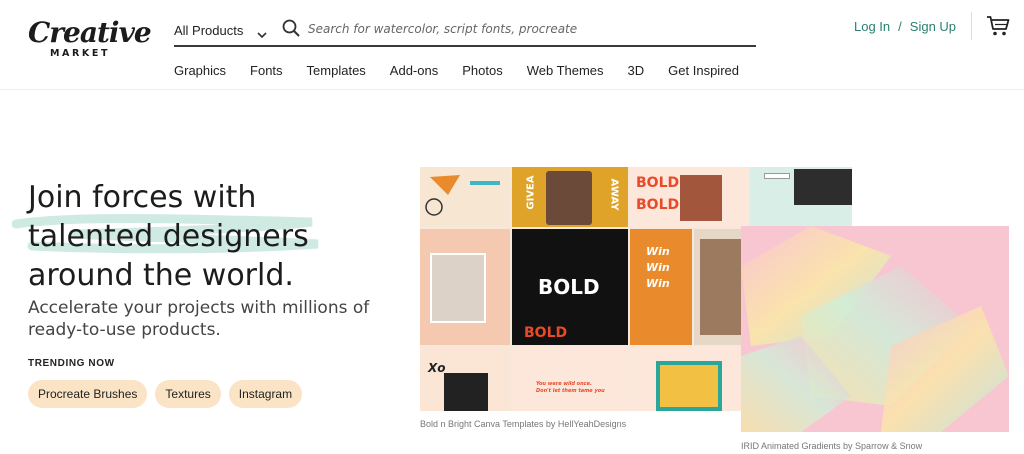 This screenshot has width=1024, height=454. I want to click on template-tile-portrait, so click(689, 379).